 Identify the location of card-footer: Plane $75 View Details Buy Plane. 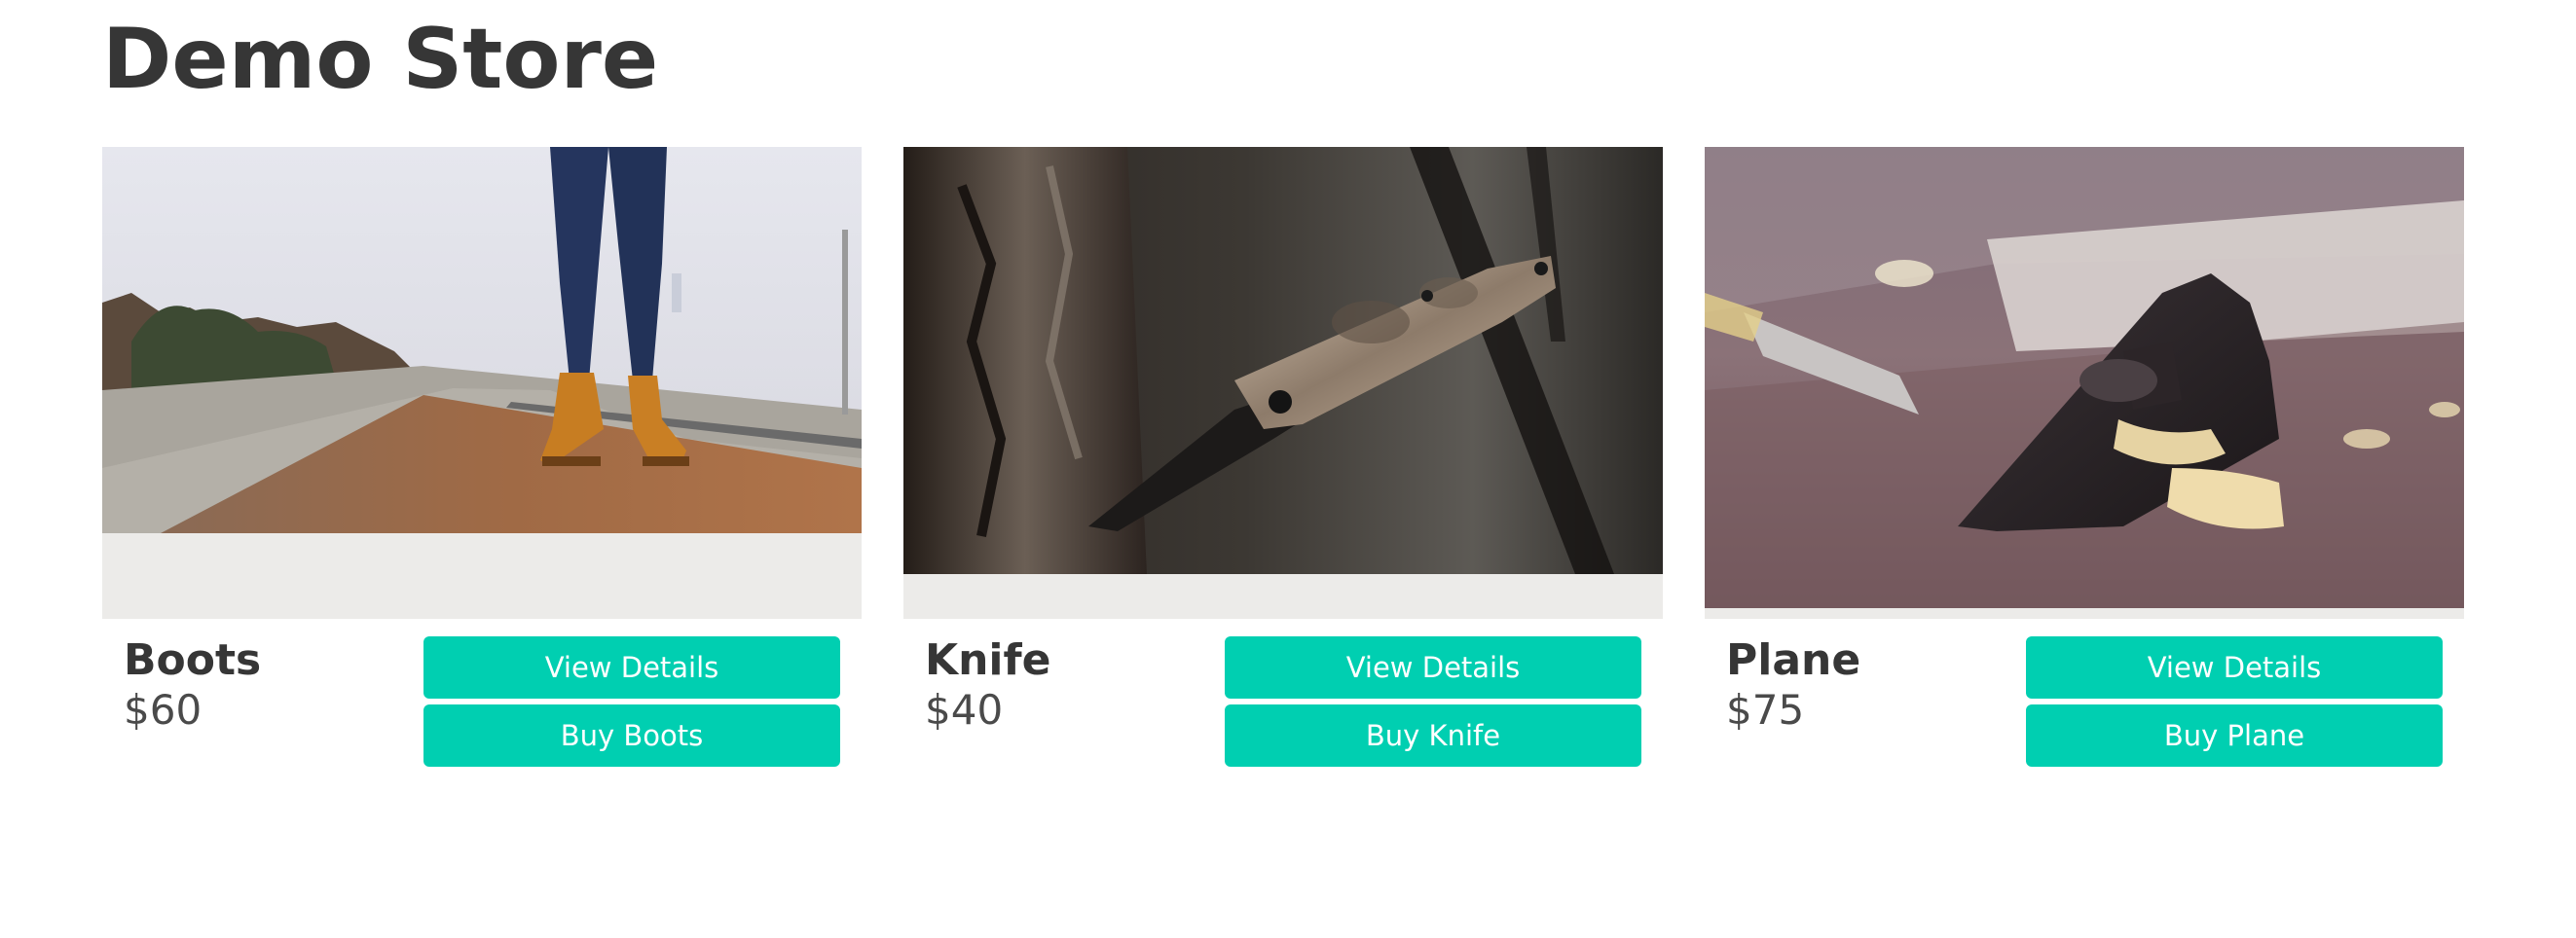
(2084, 693).